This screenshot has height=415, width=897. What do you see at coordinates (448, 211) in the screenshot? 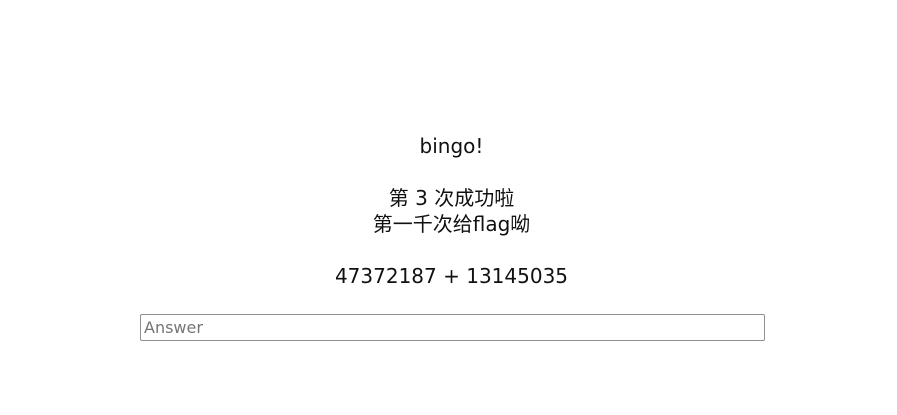
I see `progress-message: 第 3 次成功啦 第一千次给flag呦` at bounding box center [448, 211].